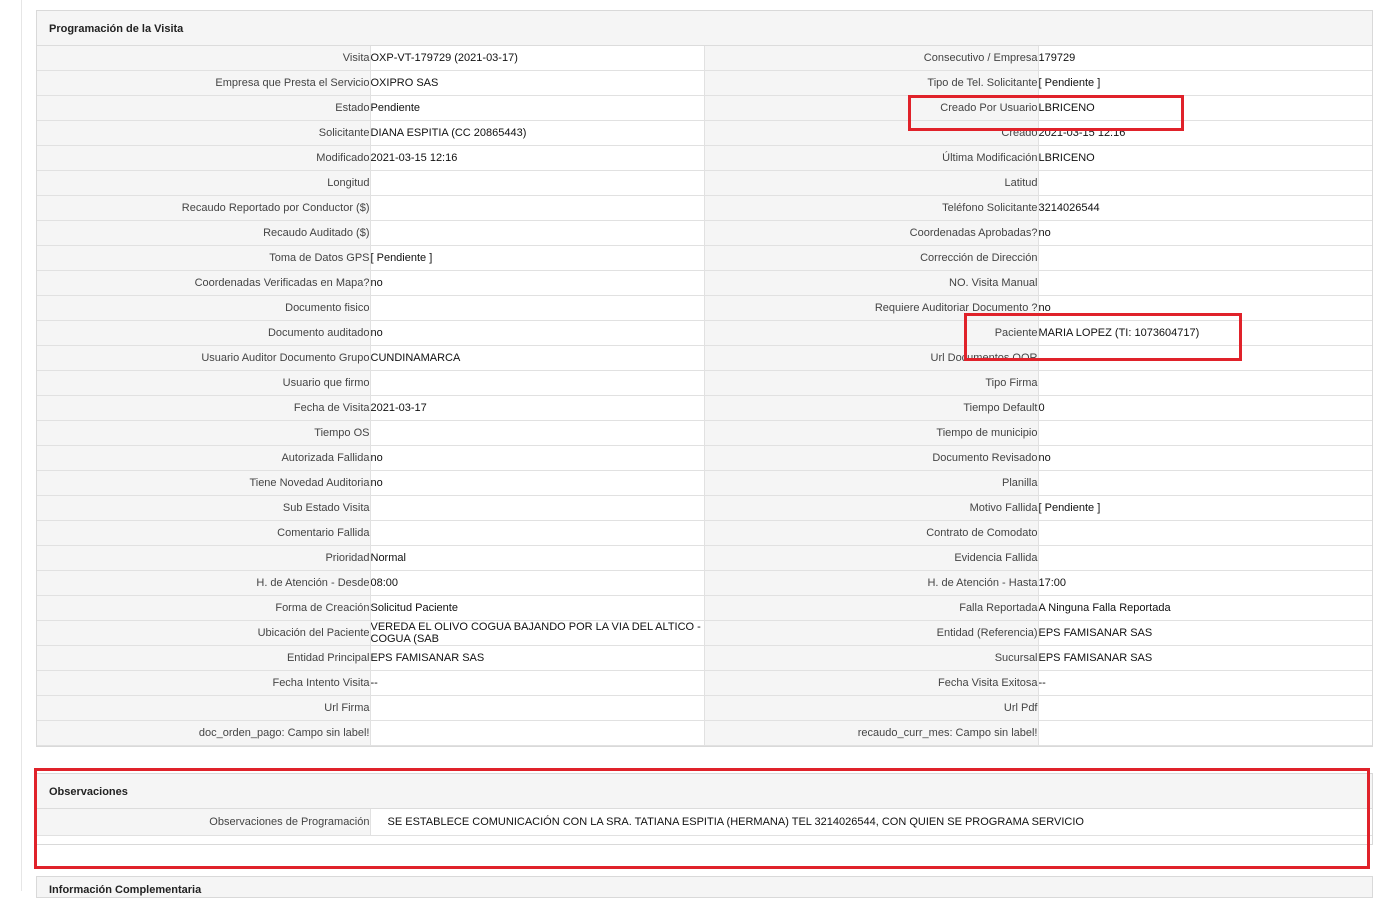 The width and height of the screenshot is (1375, 898). What do you see at coordinates (204, 508) in the screenshot?
I see `field-label-sub-estado-visita: Sub Estado Visita` at bounding box center [204, 508].